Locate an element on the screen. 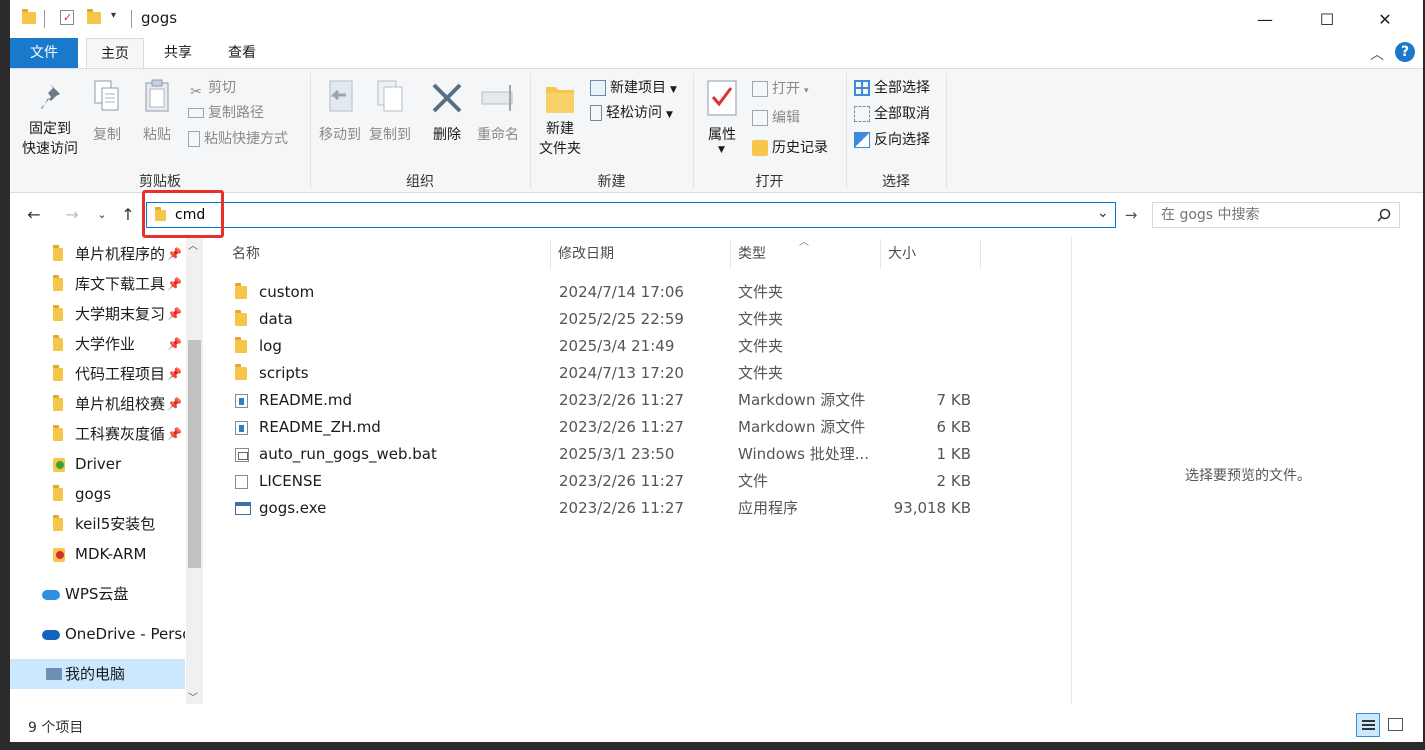  up-arrow-icon: ↑ is located at coordinates (128, 215).